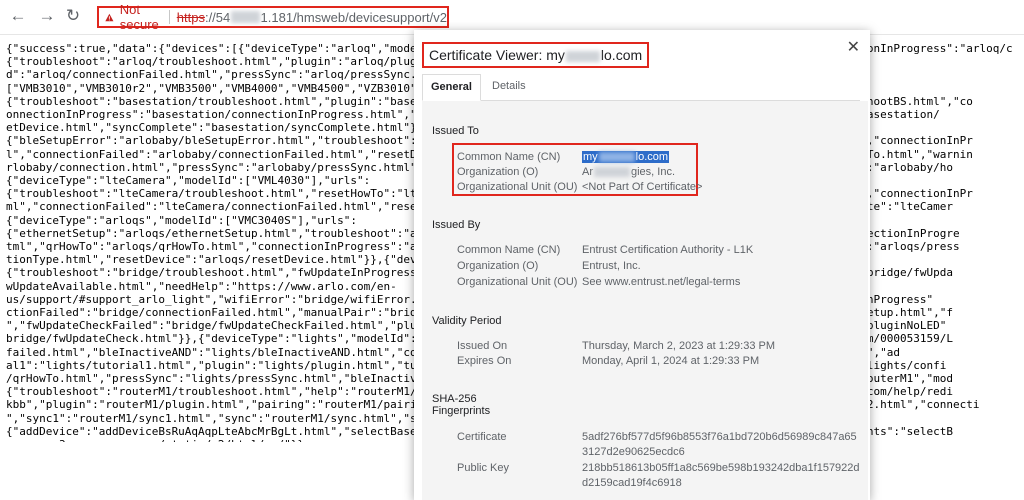  Describe the element at coordinates (482, 346) in the screenshot. I see `issued-on-label: Issued On` at that location.